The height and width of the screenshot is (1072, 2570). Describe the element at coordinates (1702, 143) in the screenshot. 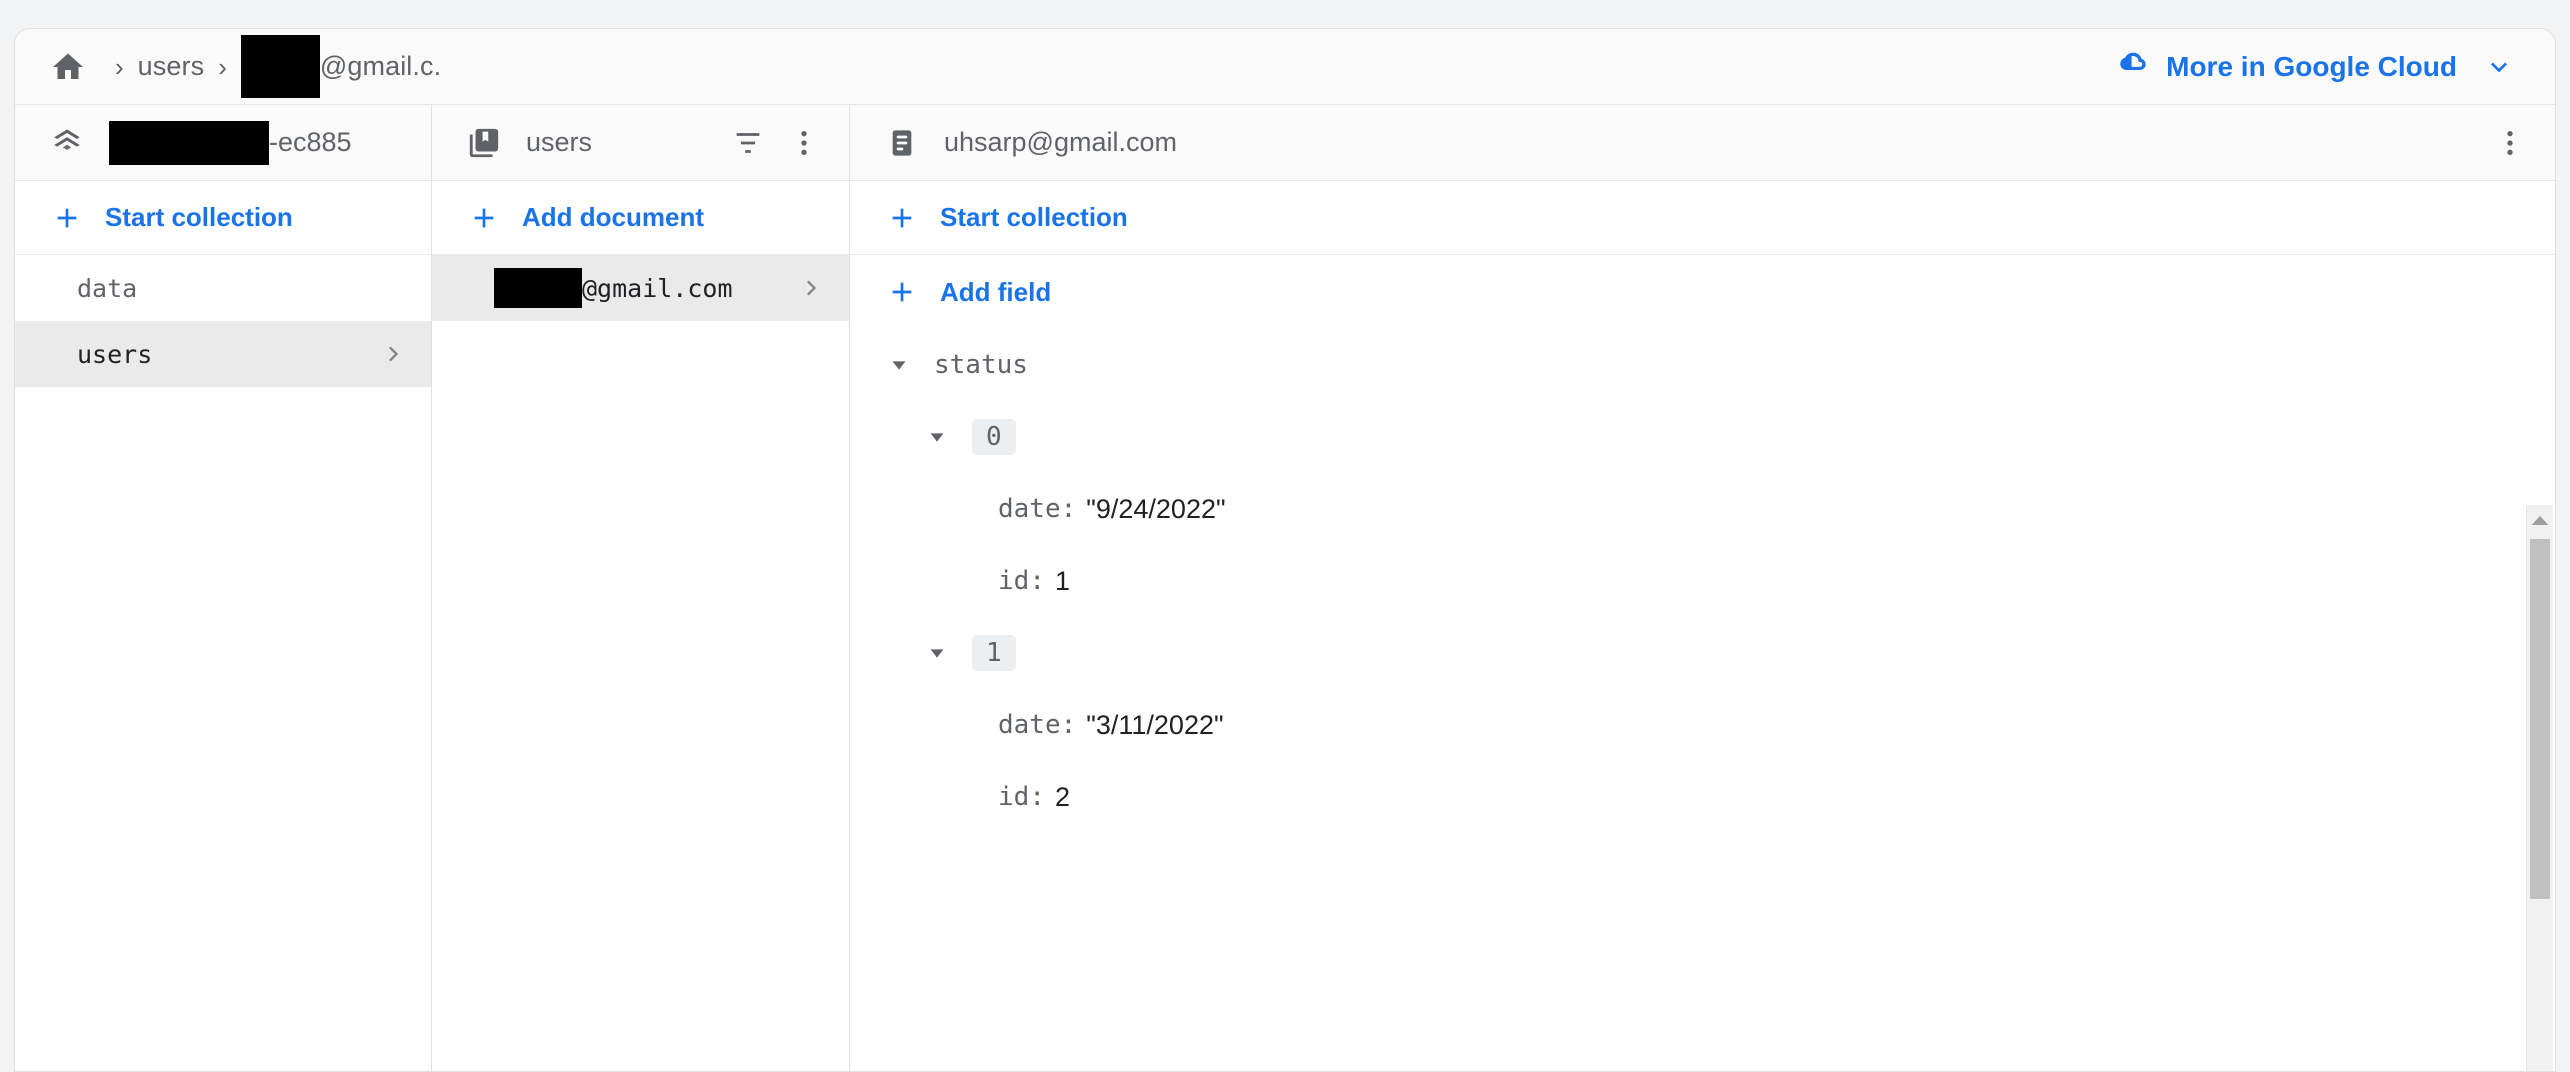

I see `document-detail-header: uhsarp@gmail.com` at that location.